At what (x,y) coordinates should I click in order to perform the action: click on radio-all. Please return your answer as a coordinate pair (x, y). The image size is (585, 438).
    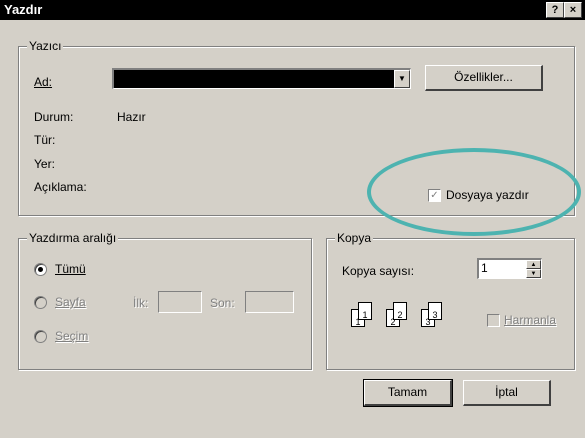
    Looking at the image, I should click on (40, 269).